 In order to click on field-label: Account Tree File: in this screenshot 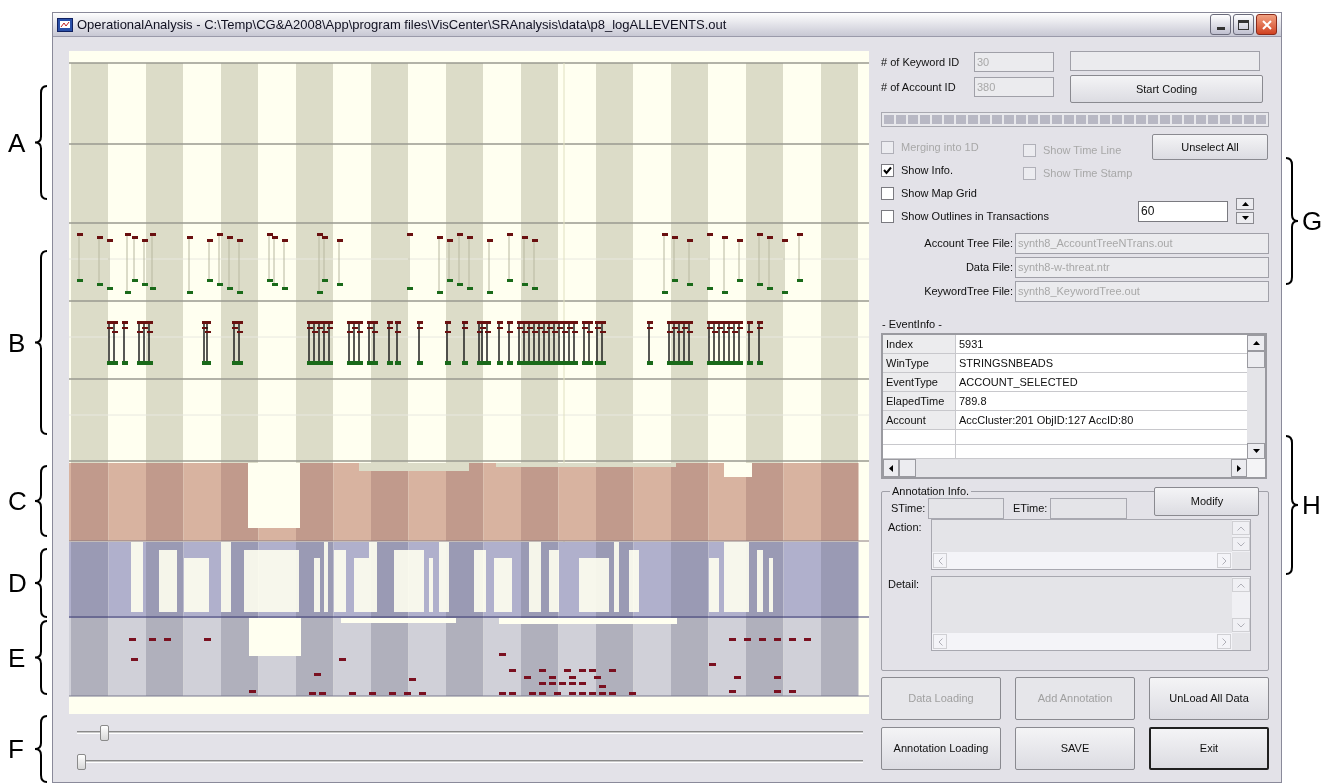, I will do `click(968, 244)`.